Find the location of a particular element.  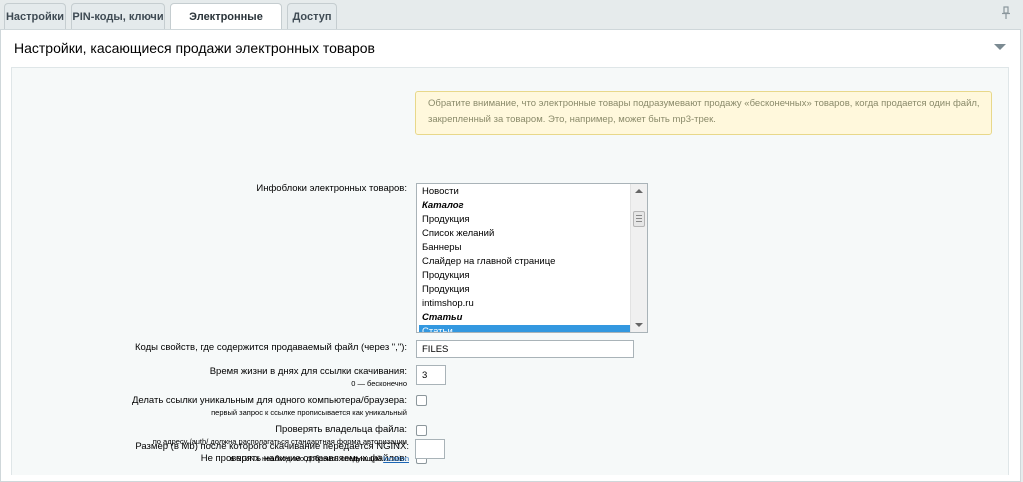

iblocks-label: Инфоблоки электронных товаров: is located at coordinates (331, 188).